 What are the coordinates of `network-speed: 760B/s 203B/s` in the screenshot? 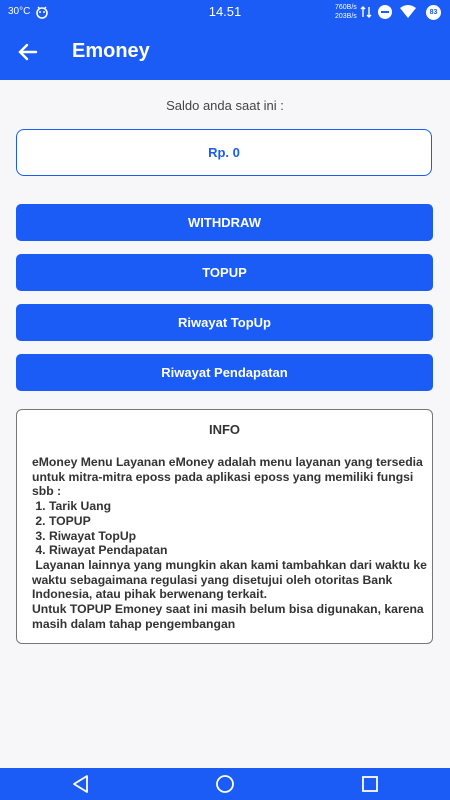 It's located at (346, 12).